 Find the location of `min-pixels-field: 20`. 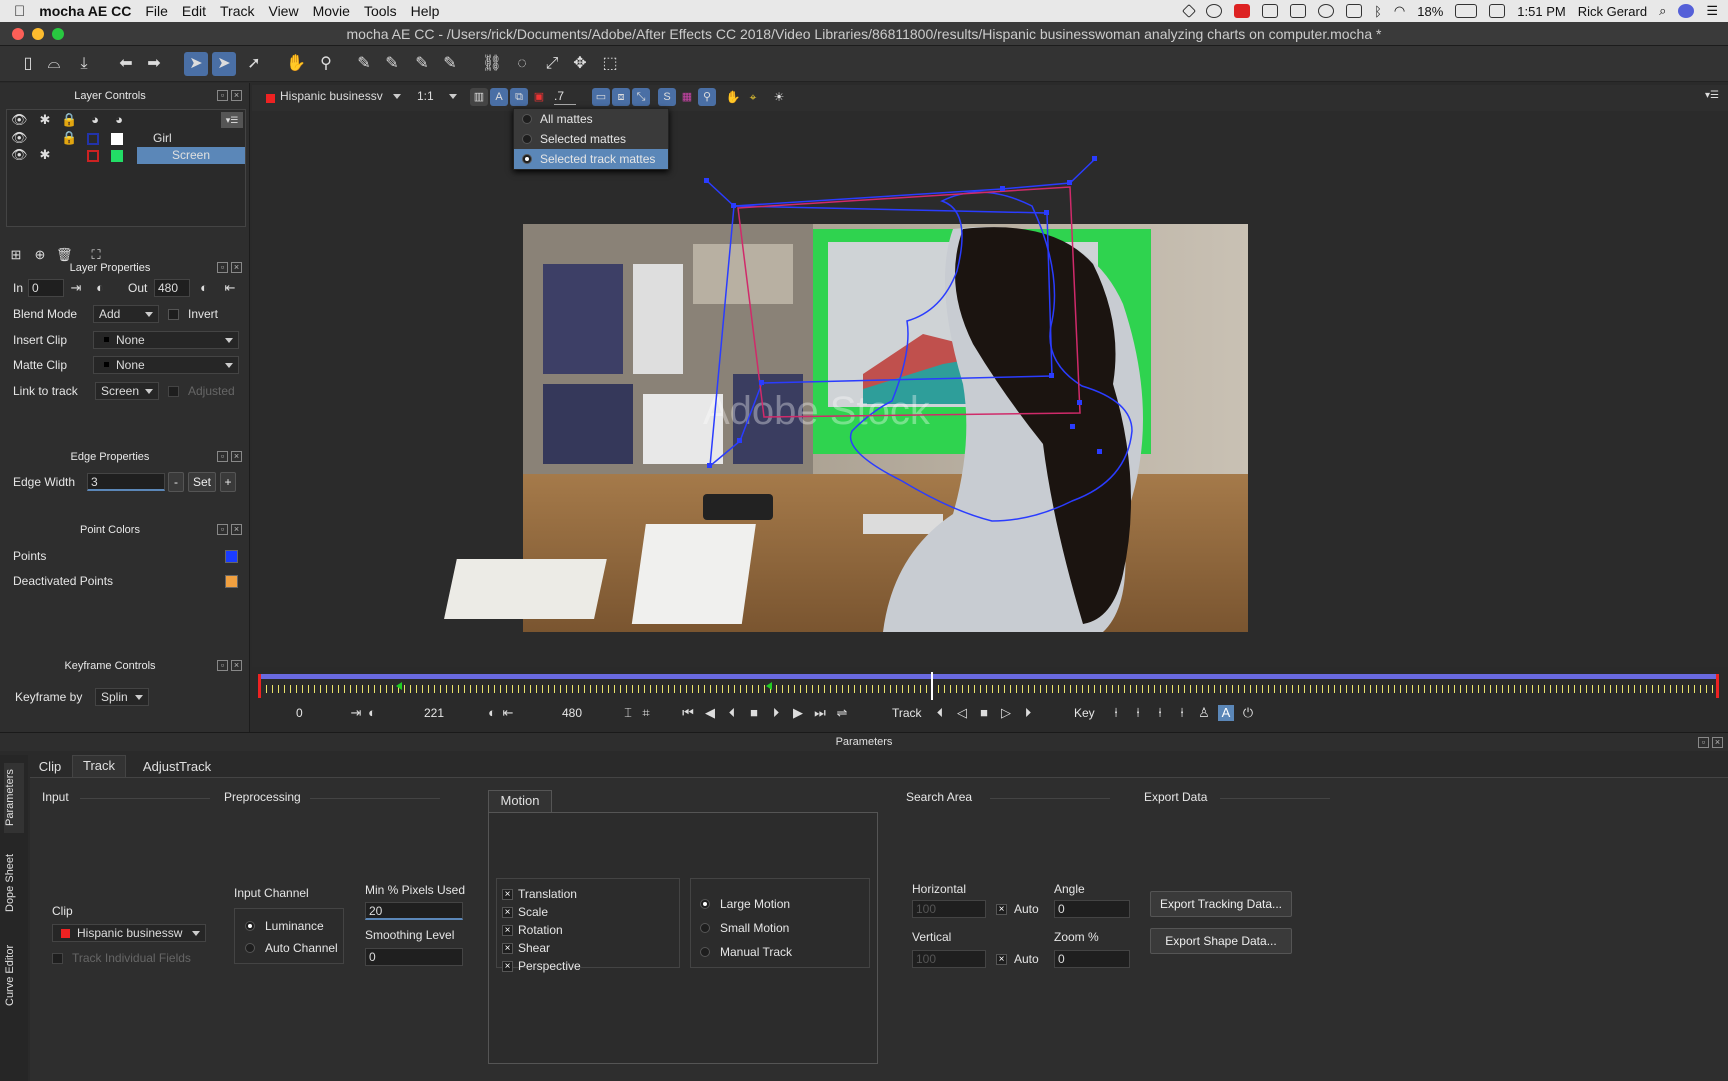

min-pixels-field: 20 is located at coordinates (414, 911).